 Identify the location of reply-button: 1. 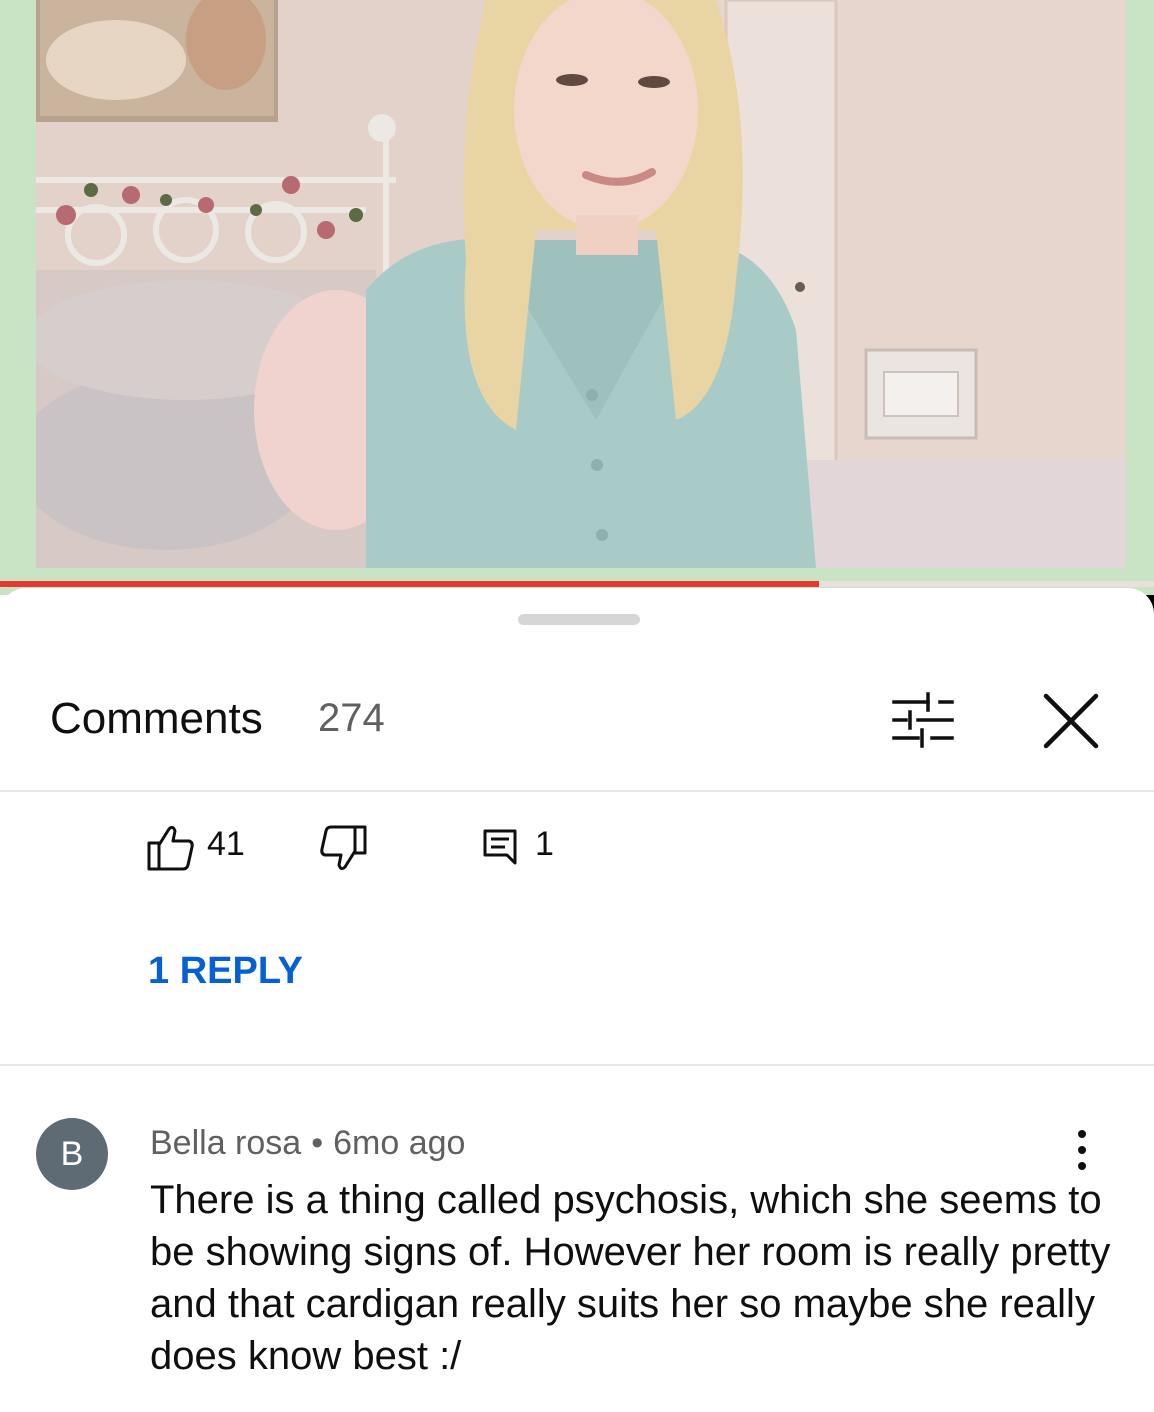
(526, 848).